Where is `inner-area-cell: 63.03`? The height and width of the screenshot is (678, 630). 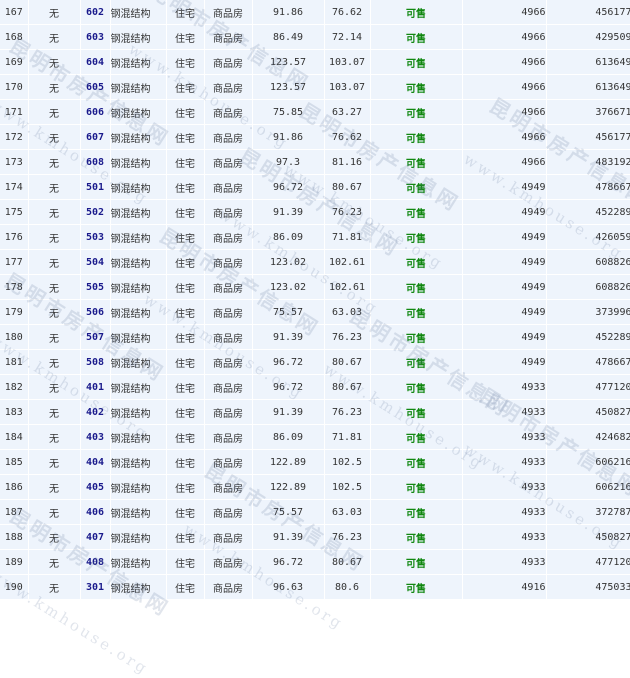 inner-area-cell: 63.03 is located at coordinates (347, 512).